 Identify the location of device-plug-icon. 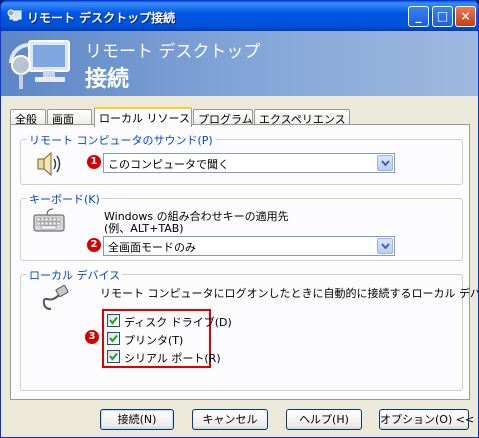
(55, 297).